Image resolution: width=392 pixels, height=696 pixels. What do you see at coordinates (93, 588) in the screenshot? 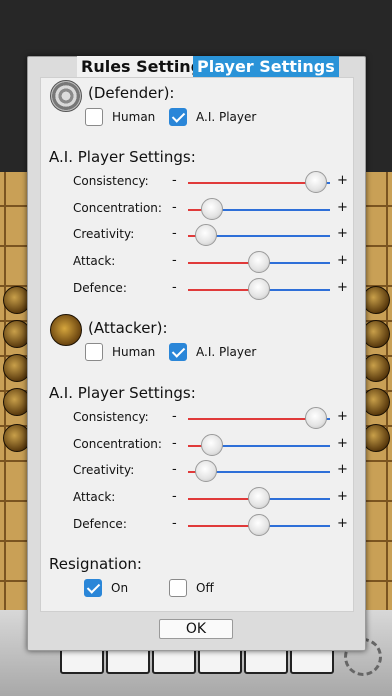
I see `resignation-on-checkbox` at bounding box center [93, 588].